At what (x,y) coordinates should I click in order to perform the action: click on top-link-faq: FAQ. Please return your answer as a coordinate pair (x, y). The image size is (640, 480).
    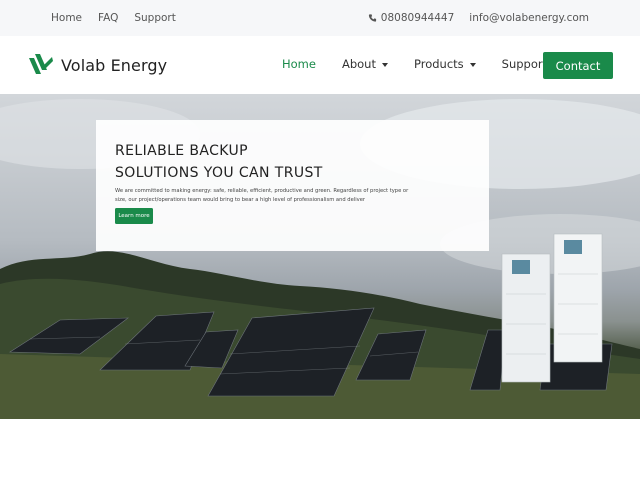
    Looking at the image, I should click on (108, 18).